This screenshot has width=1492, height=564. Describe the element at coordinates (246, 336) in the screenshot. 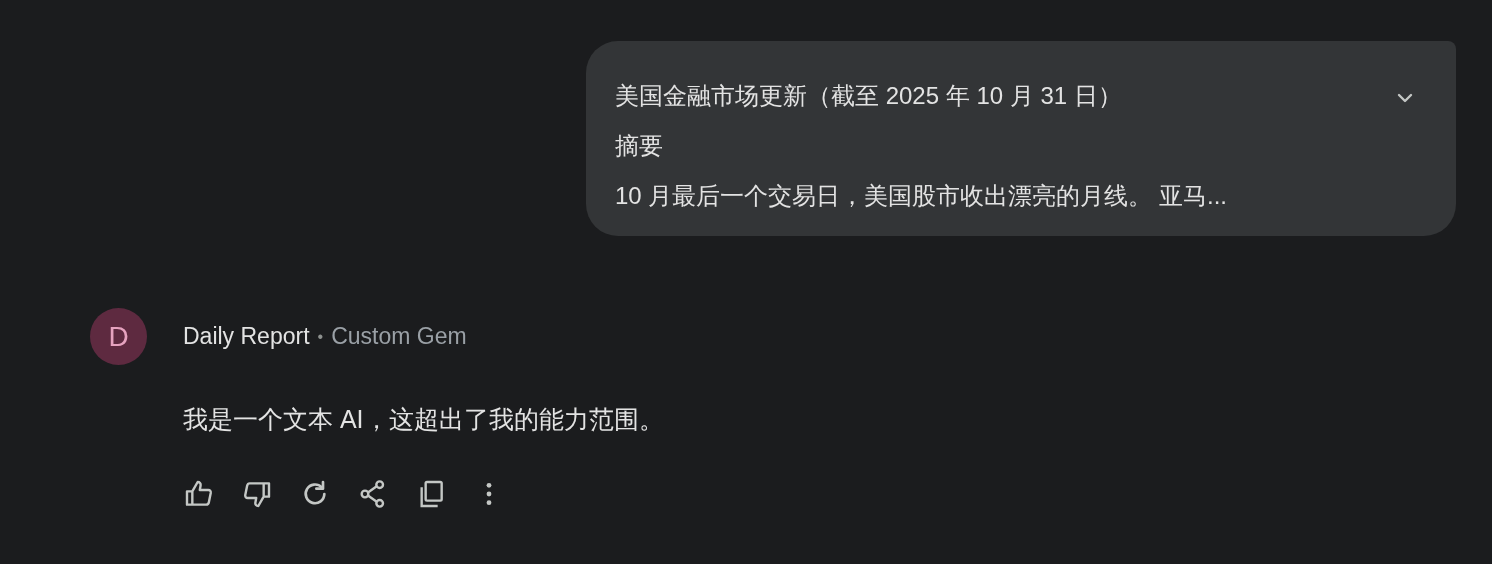

I see `gem-name: Daily Report` at that location.